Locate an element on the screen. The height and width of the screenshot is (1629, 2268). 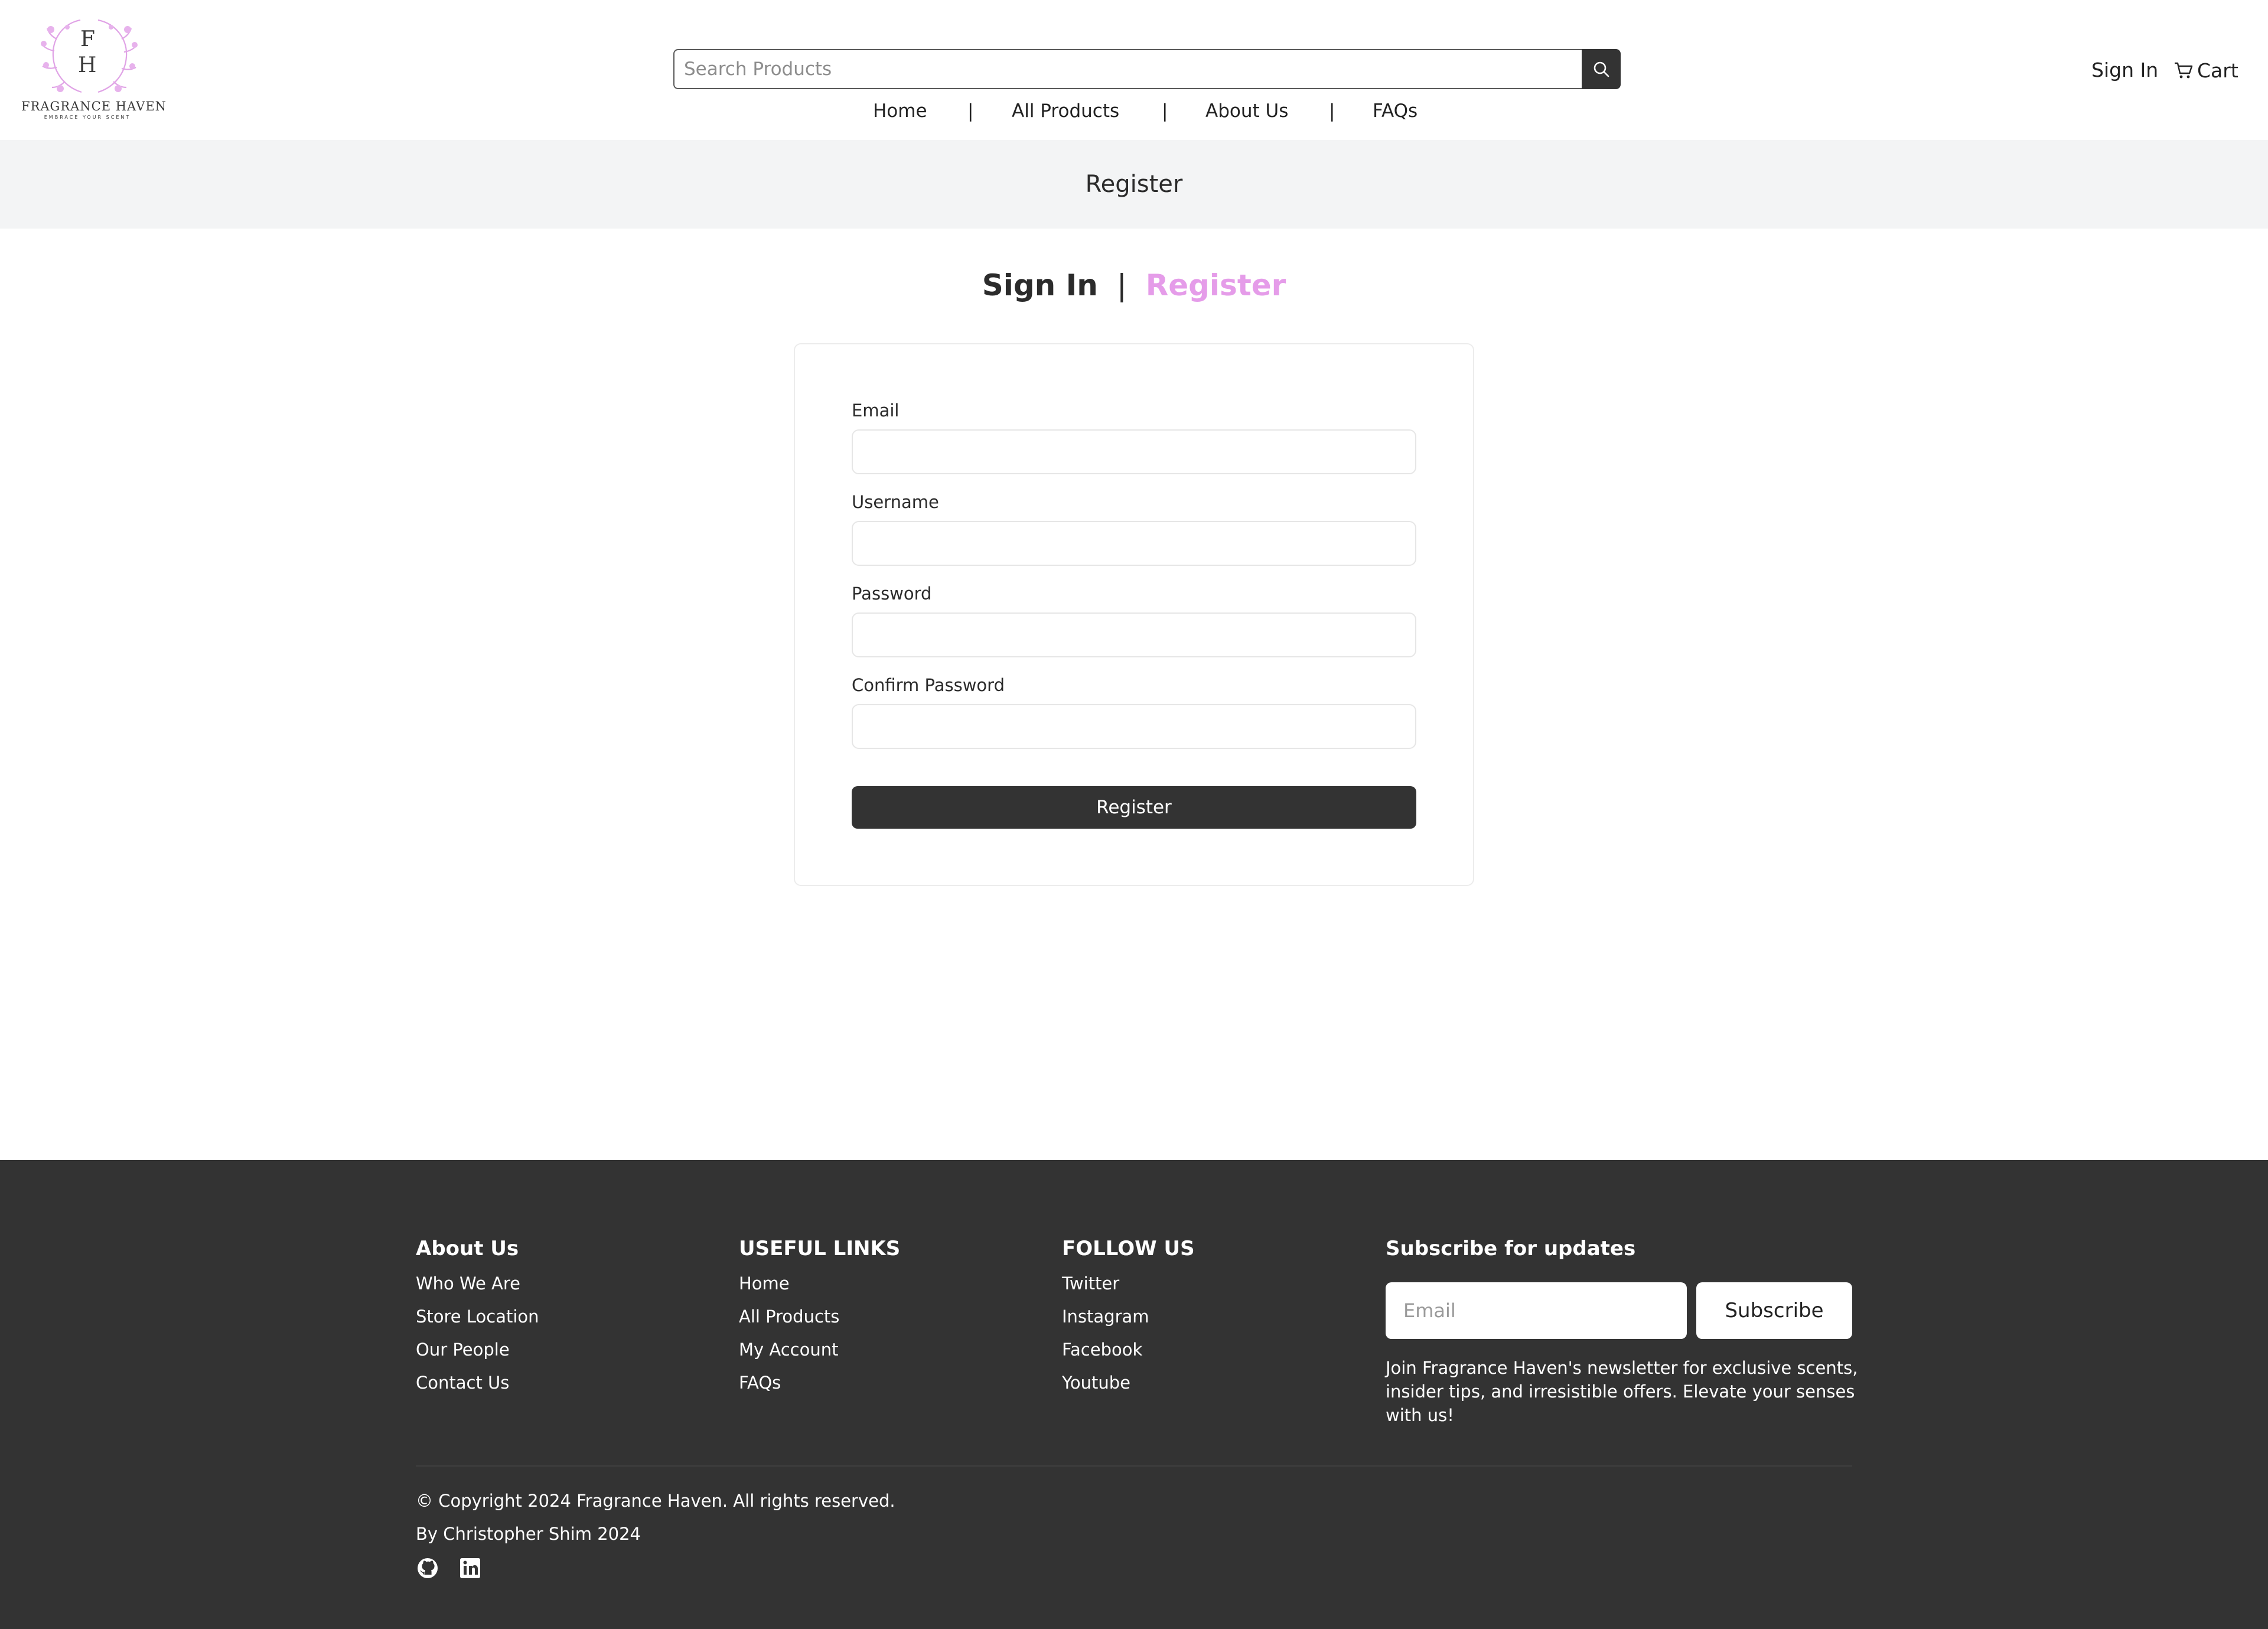
cart-link: Cart is located at coordinates (2206, 70).